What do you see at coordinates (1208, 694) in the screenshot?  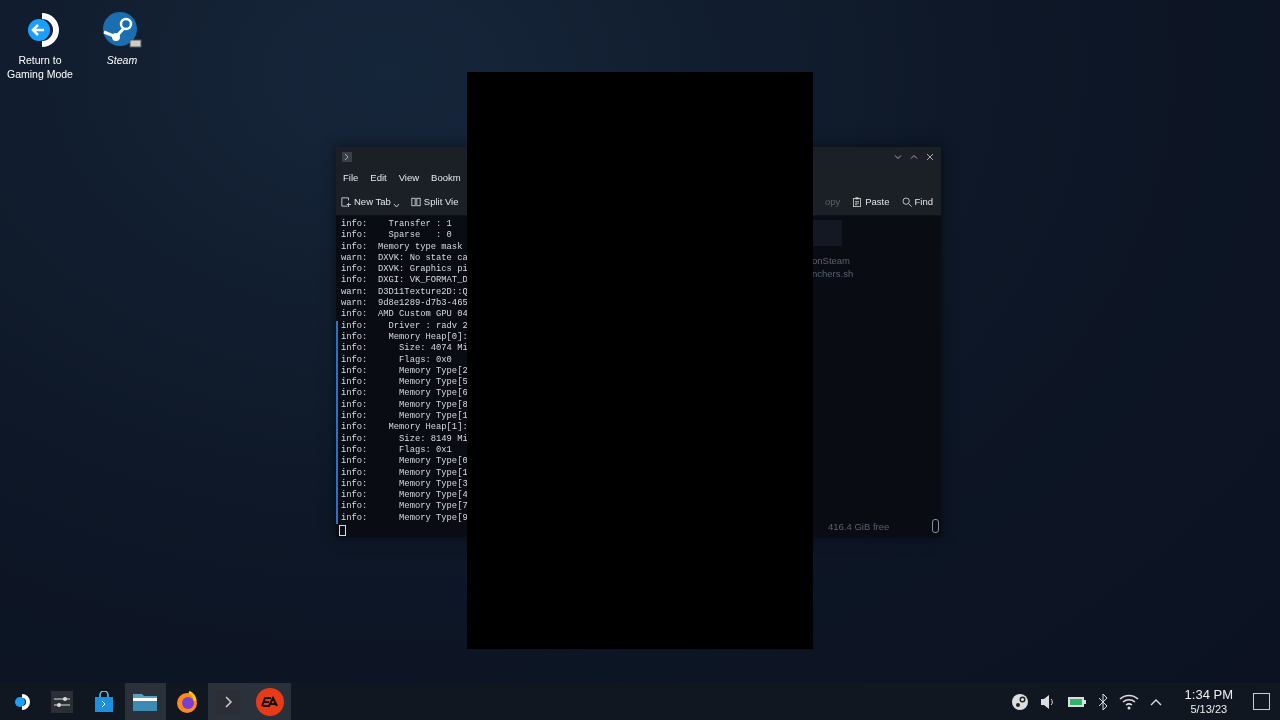 I see `clock-time: 1:34 PM` at bounding box center [1208, 694].